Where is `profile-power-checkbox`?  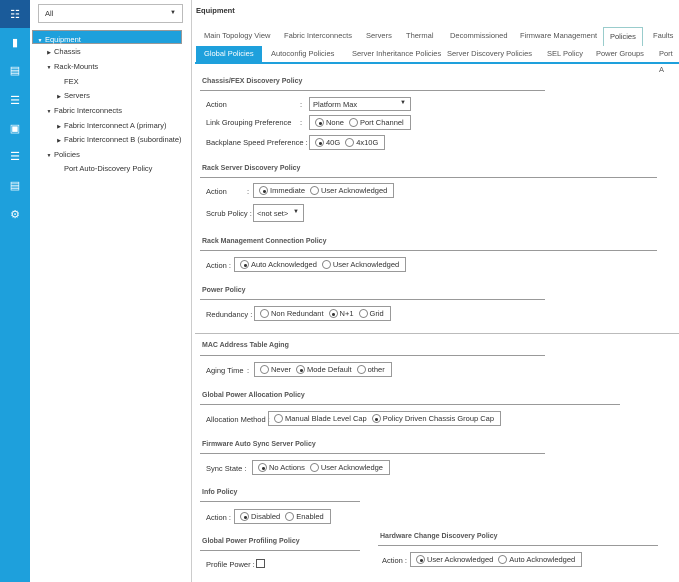
profile-power-checkbox is located at coordinates (260, 563).